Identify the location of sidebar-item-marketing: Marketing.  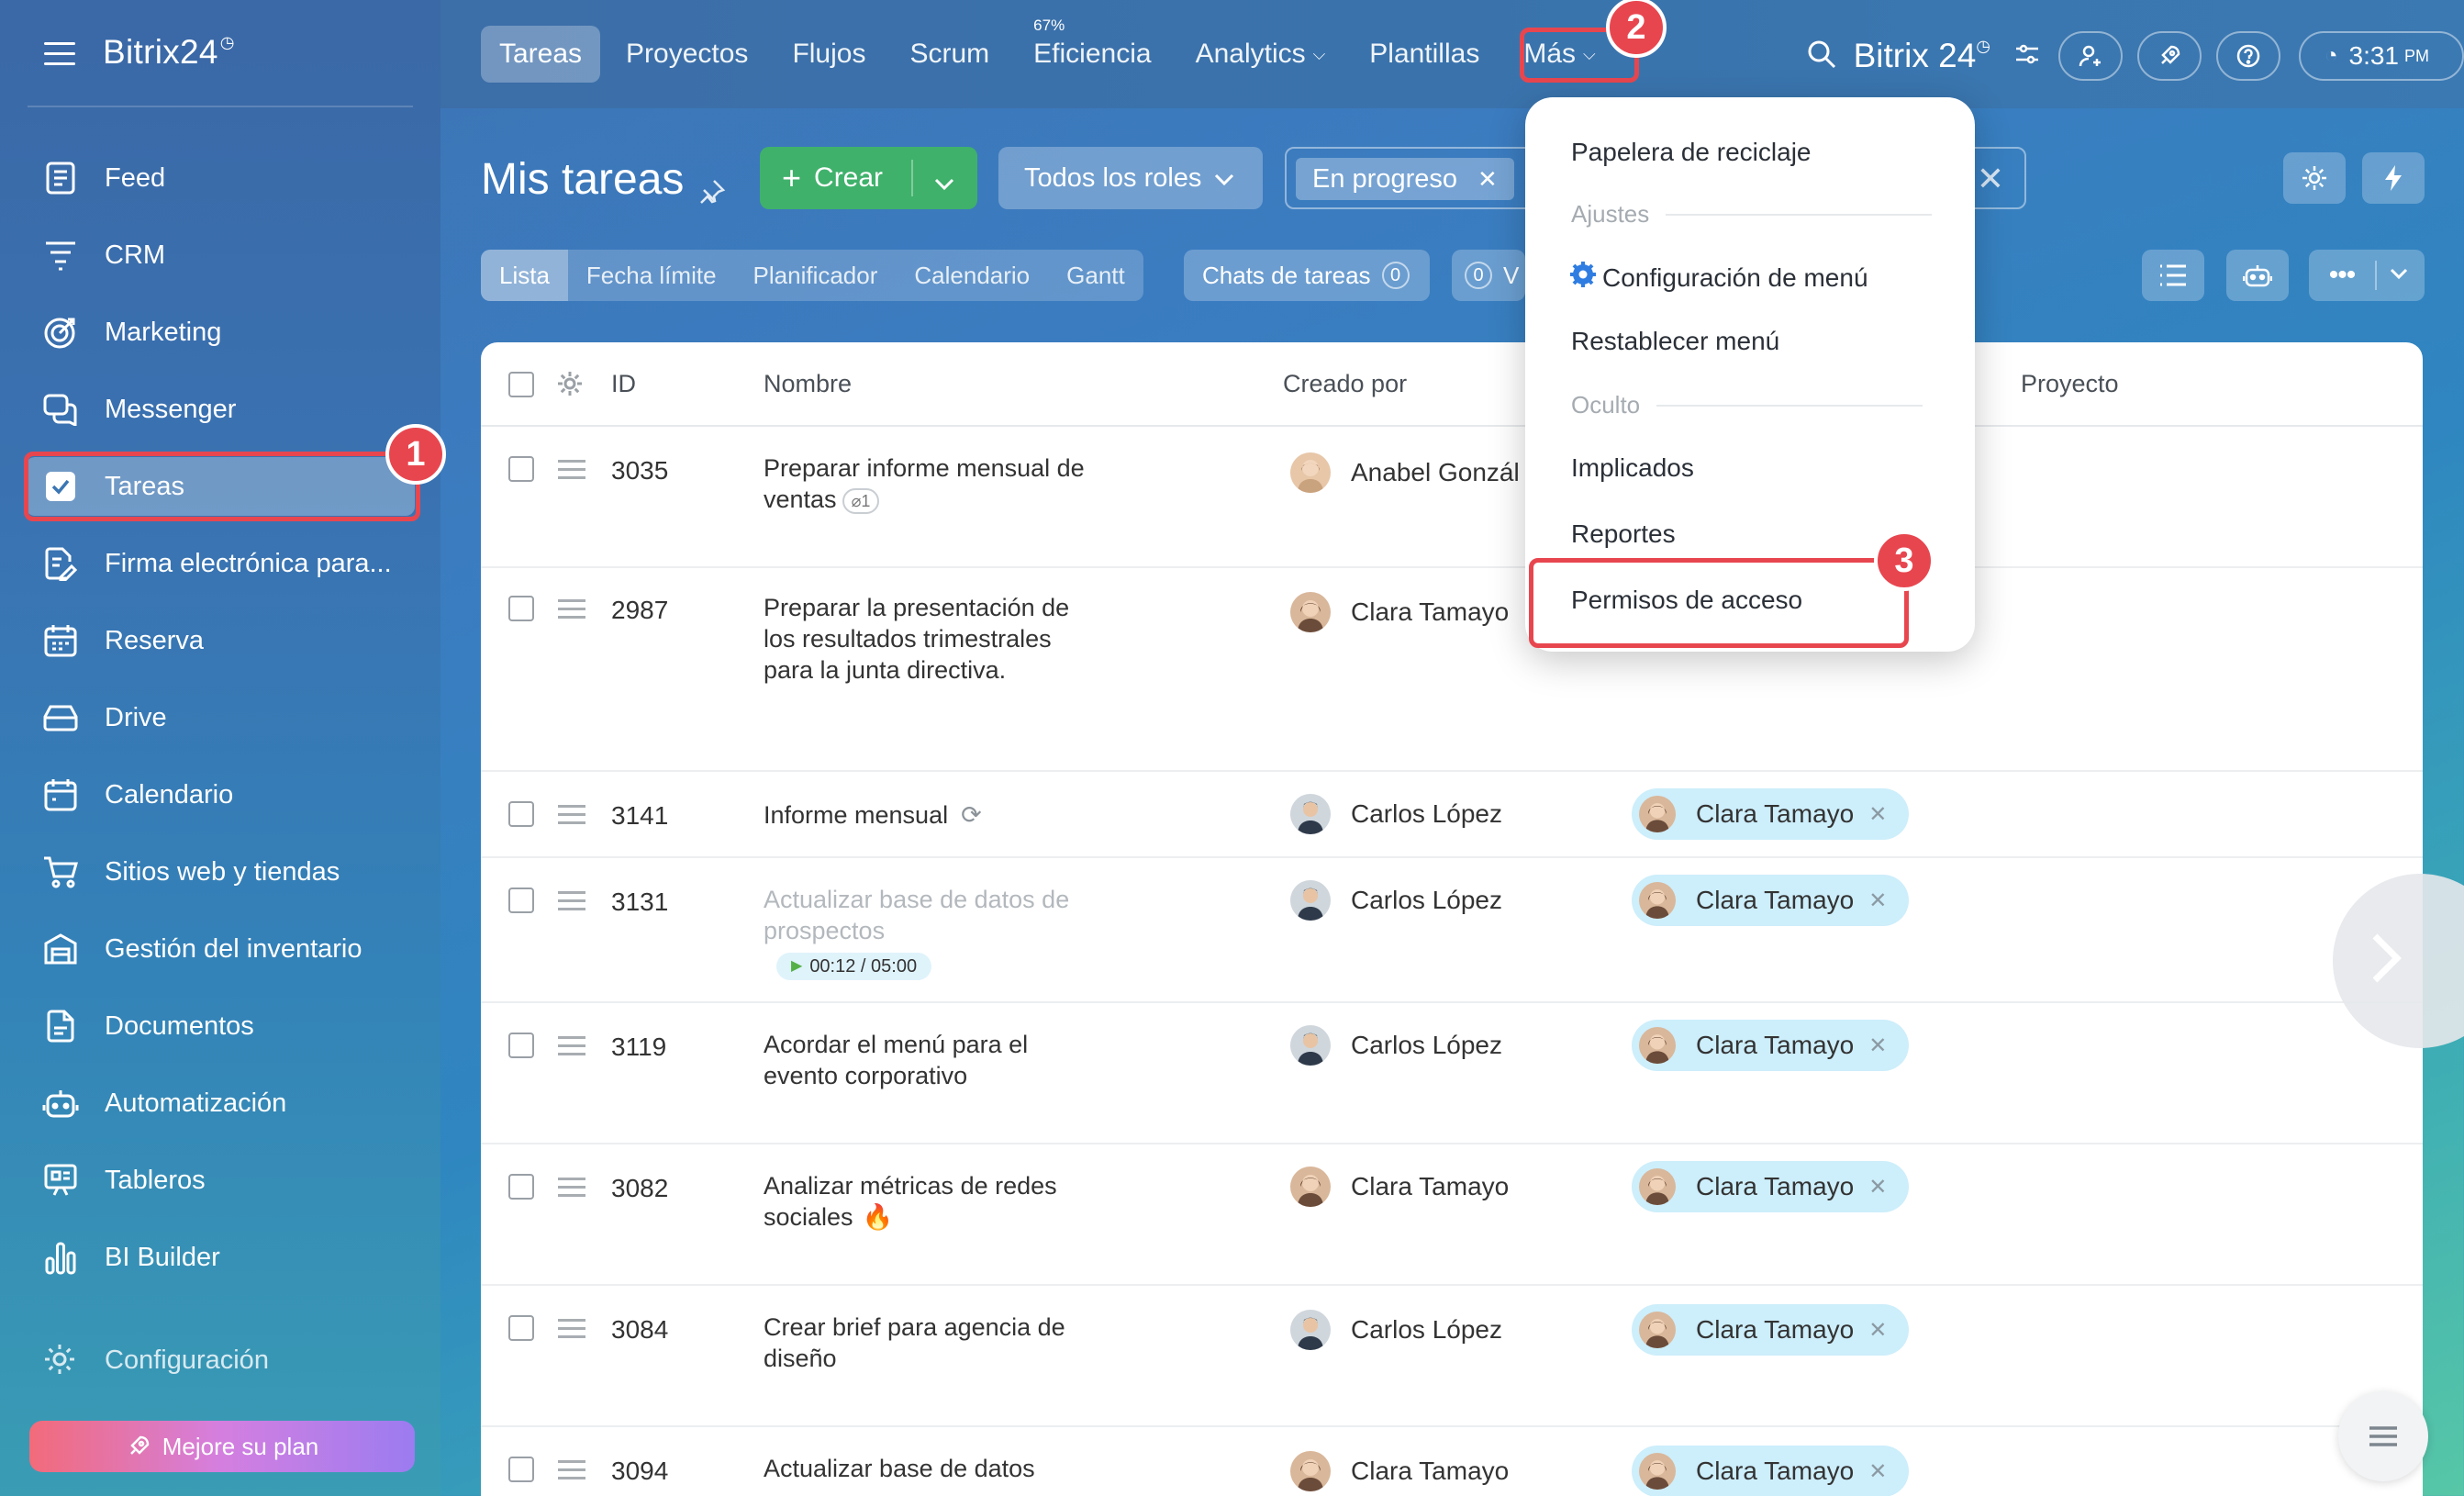
(224, 333).